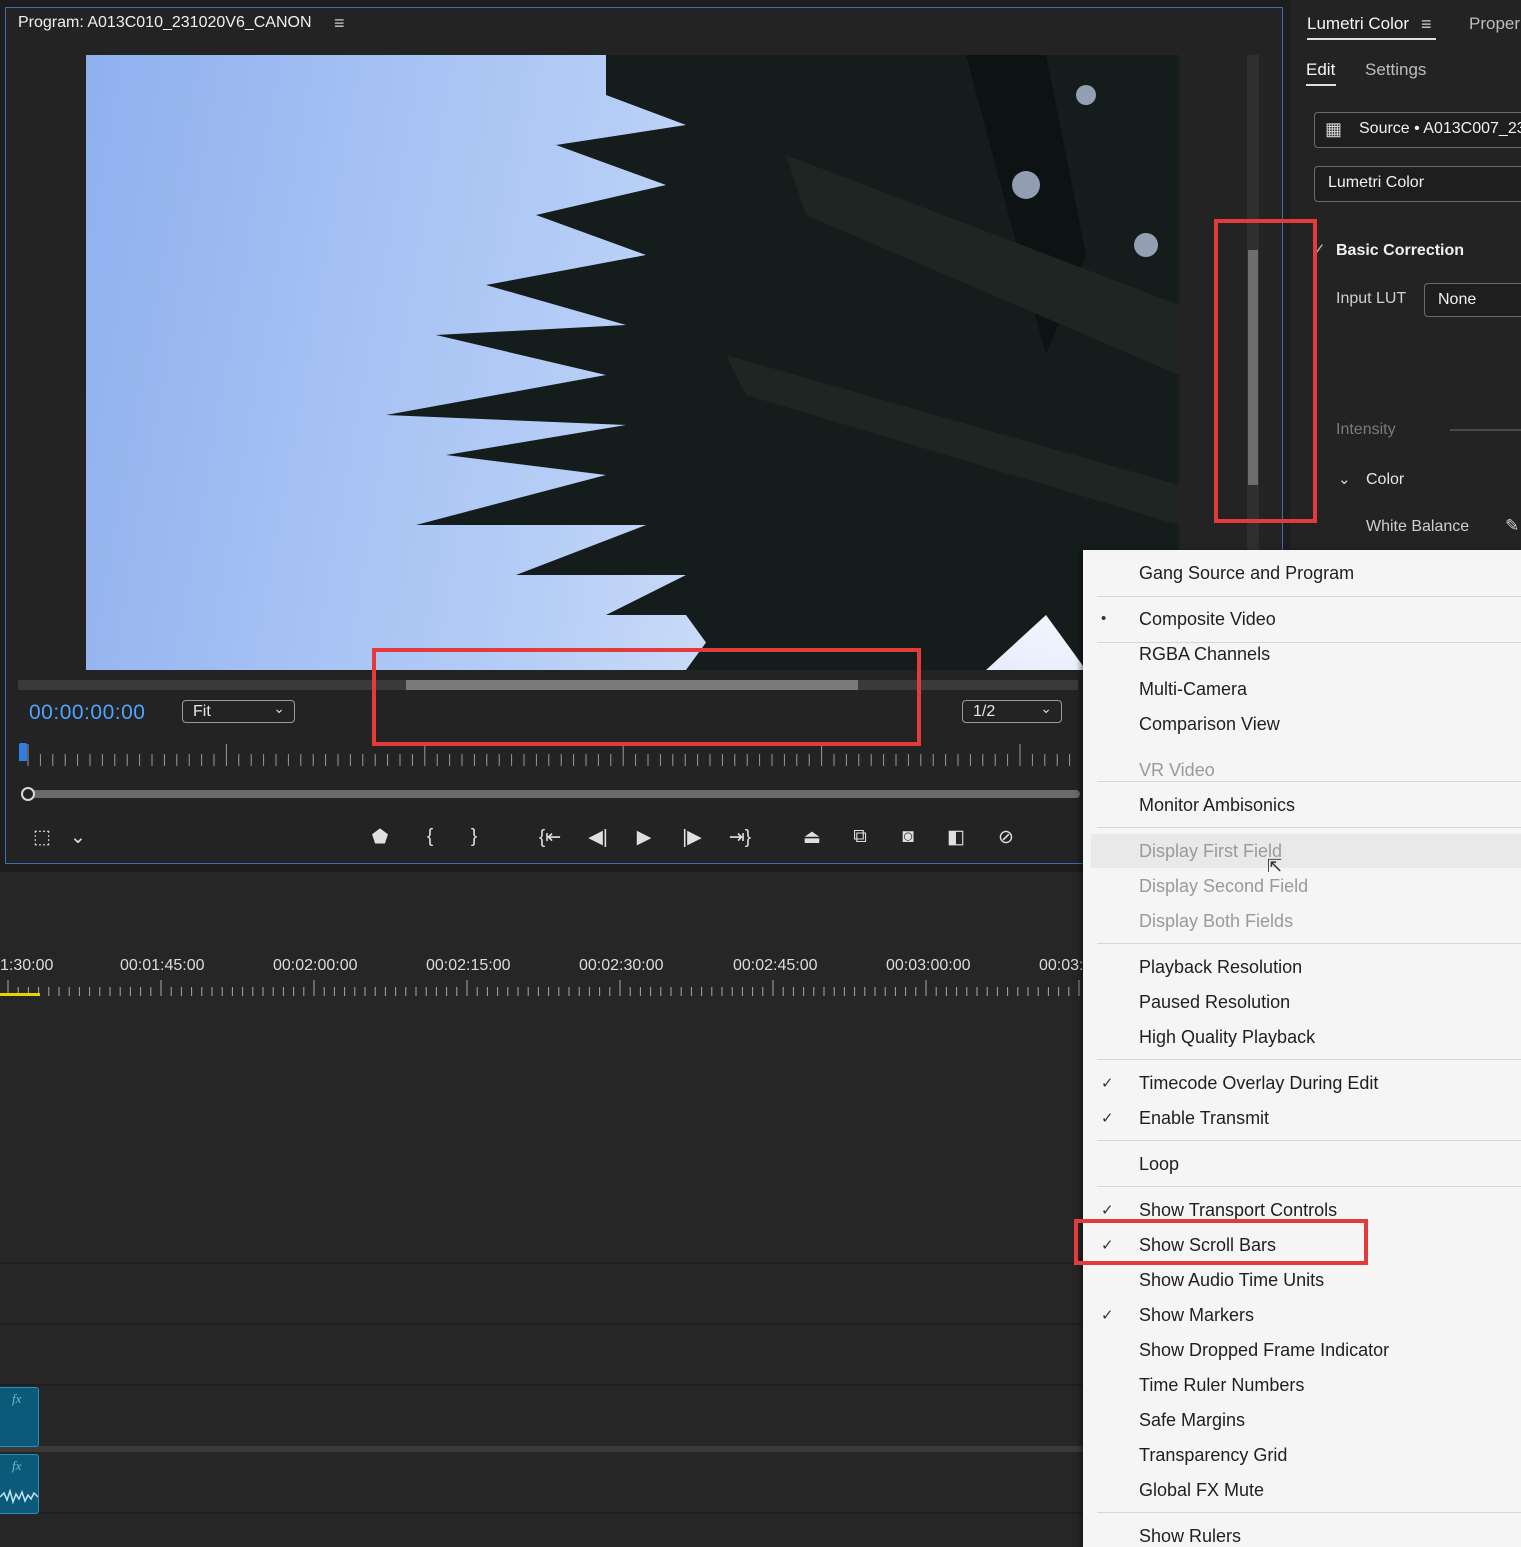 This screenshot has width=1521, height=1547. I want to click on intensity-label: Intensity, so click(1366, 429).